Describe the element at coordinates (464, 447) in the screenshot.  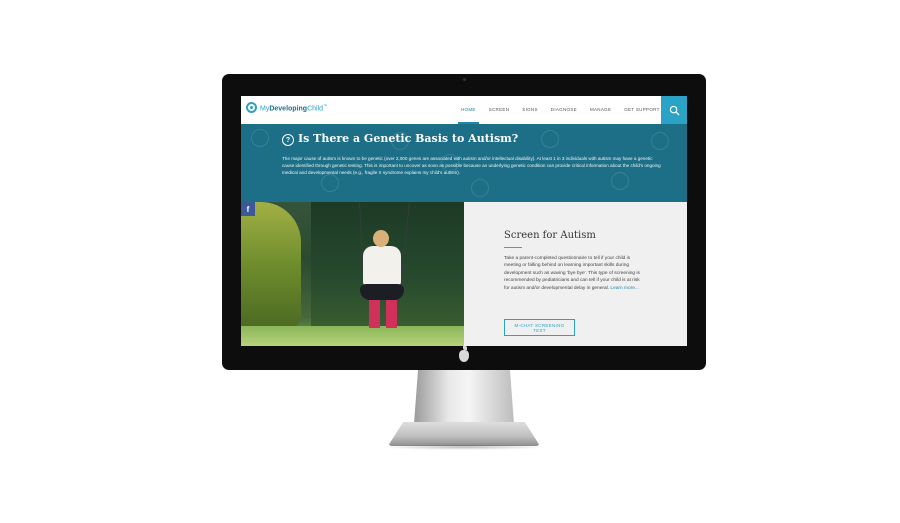
I see `monitor-shadow` at that location.